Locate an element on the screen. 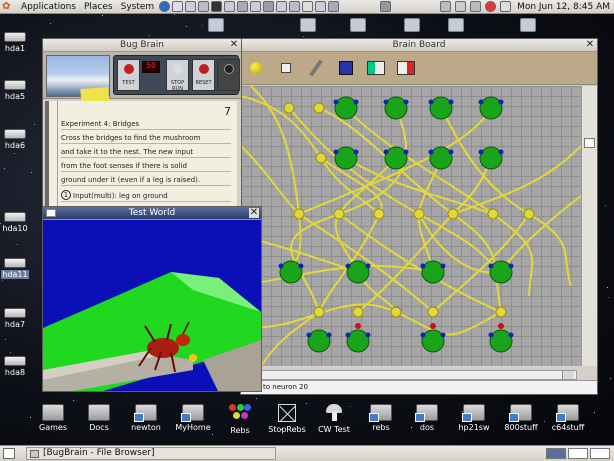  workspace-switcher is located at coordinates (578, 453).